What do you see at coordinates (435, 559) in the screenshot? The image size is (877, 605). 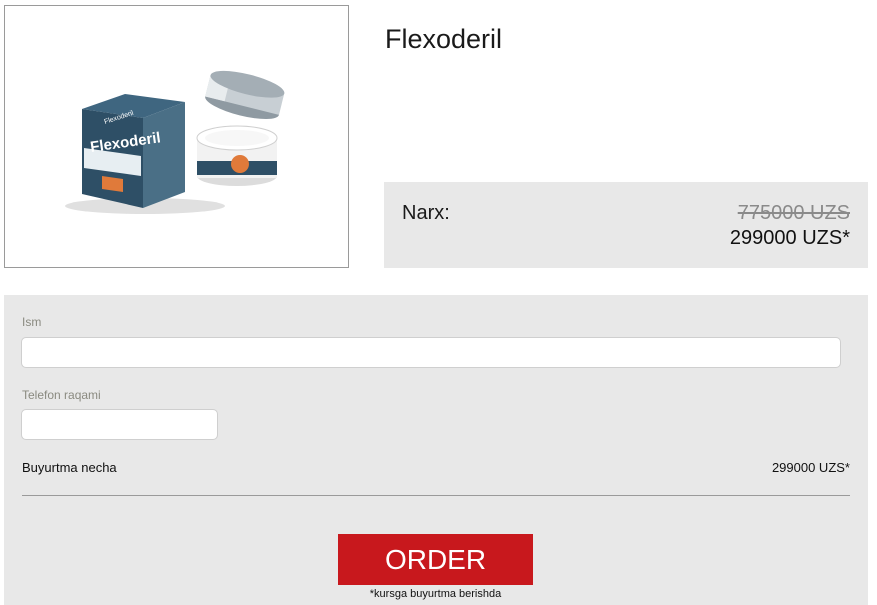 I see `order-button: ORDER` at bounding box center [435, 559].